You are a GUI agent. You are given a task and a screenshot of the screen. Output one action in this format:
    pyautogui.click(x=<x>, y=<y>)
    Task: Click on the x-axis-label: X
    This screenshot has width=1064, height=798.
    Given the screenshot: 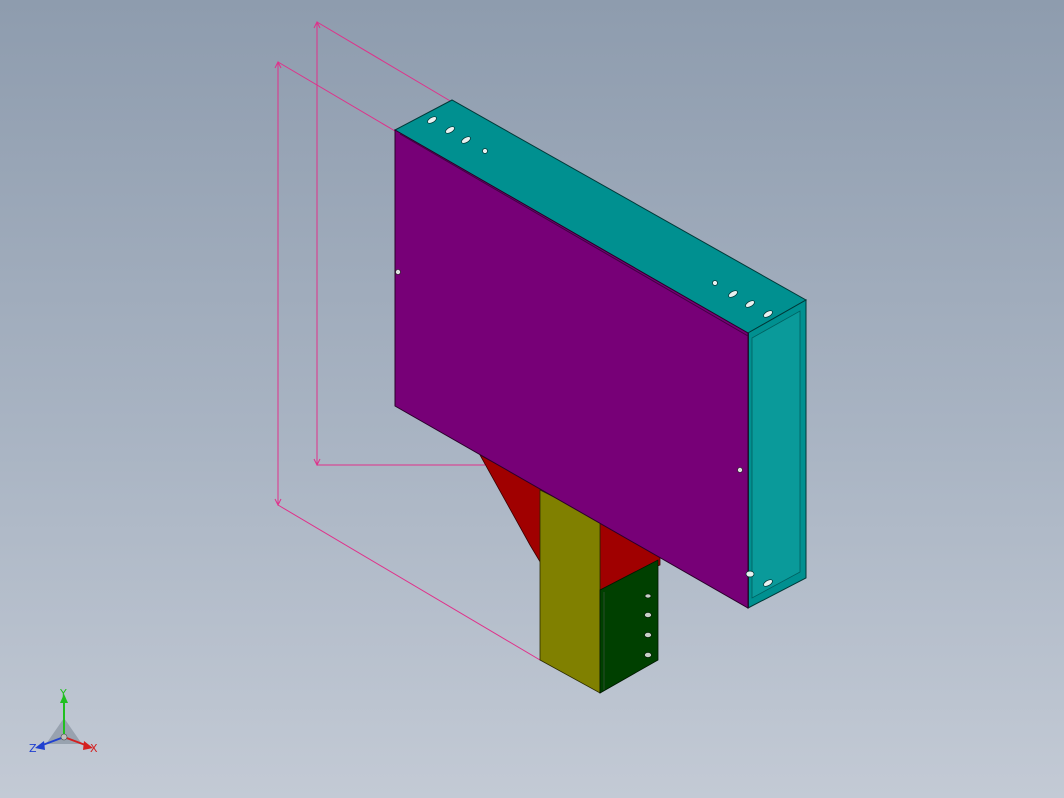 What is the action you would take?
    pyautogui.click(x=94, y=748)
    